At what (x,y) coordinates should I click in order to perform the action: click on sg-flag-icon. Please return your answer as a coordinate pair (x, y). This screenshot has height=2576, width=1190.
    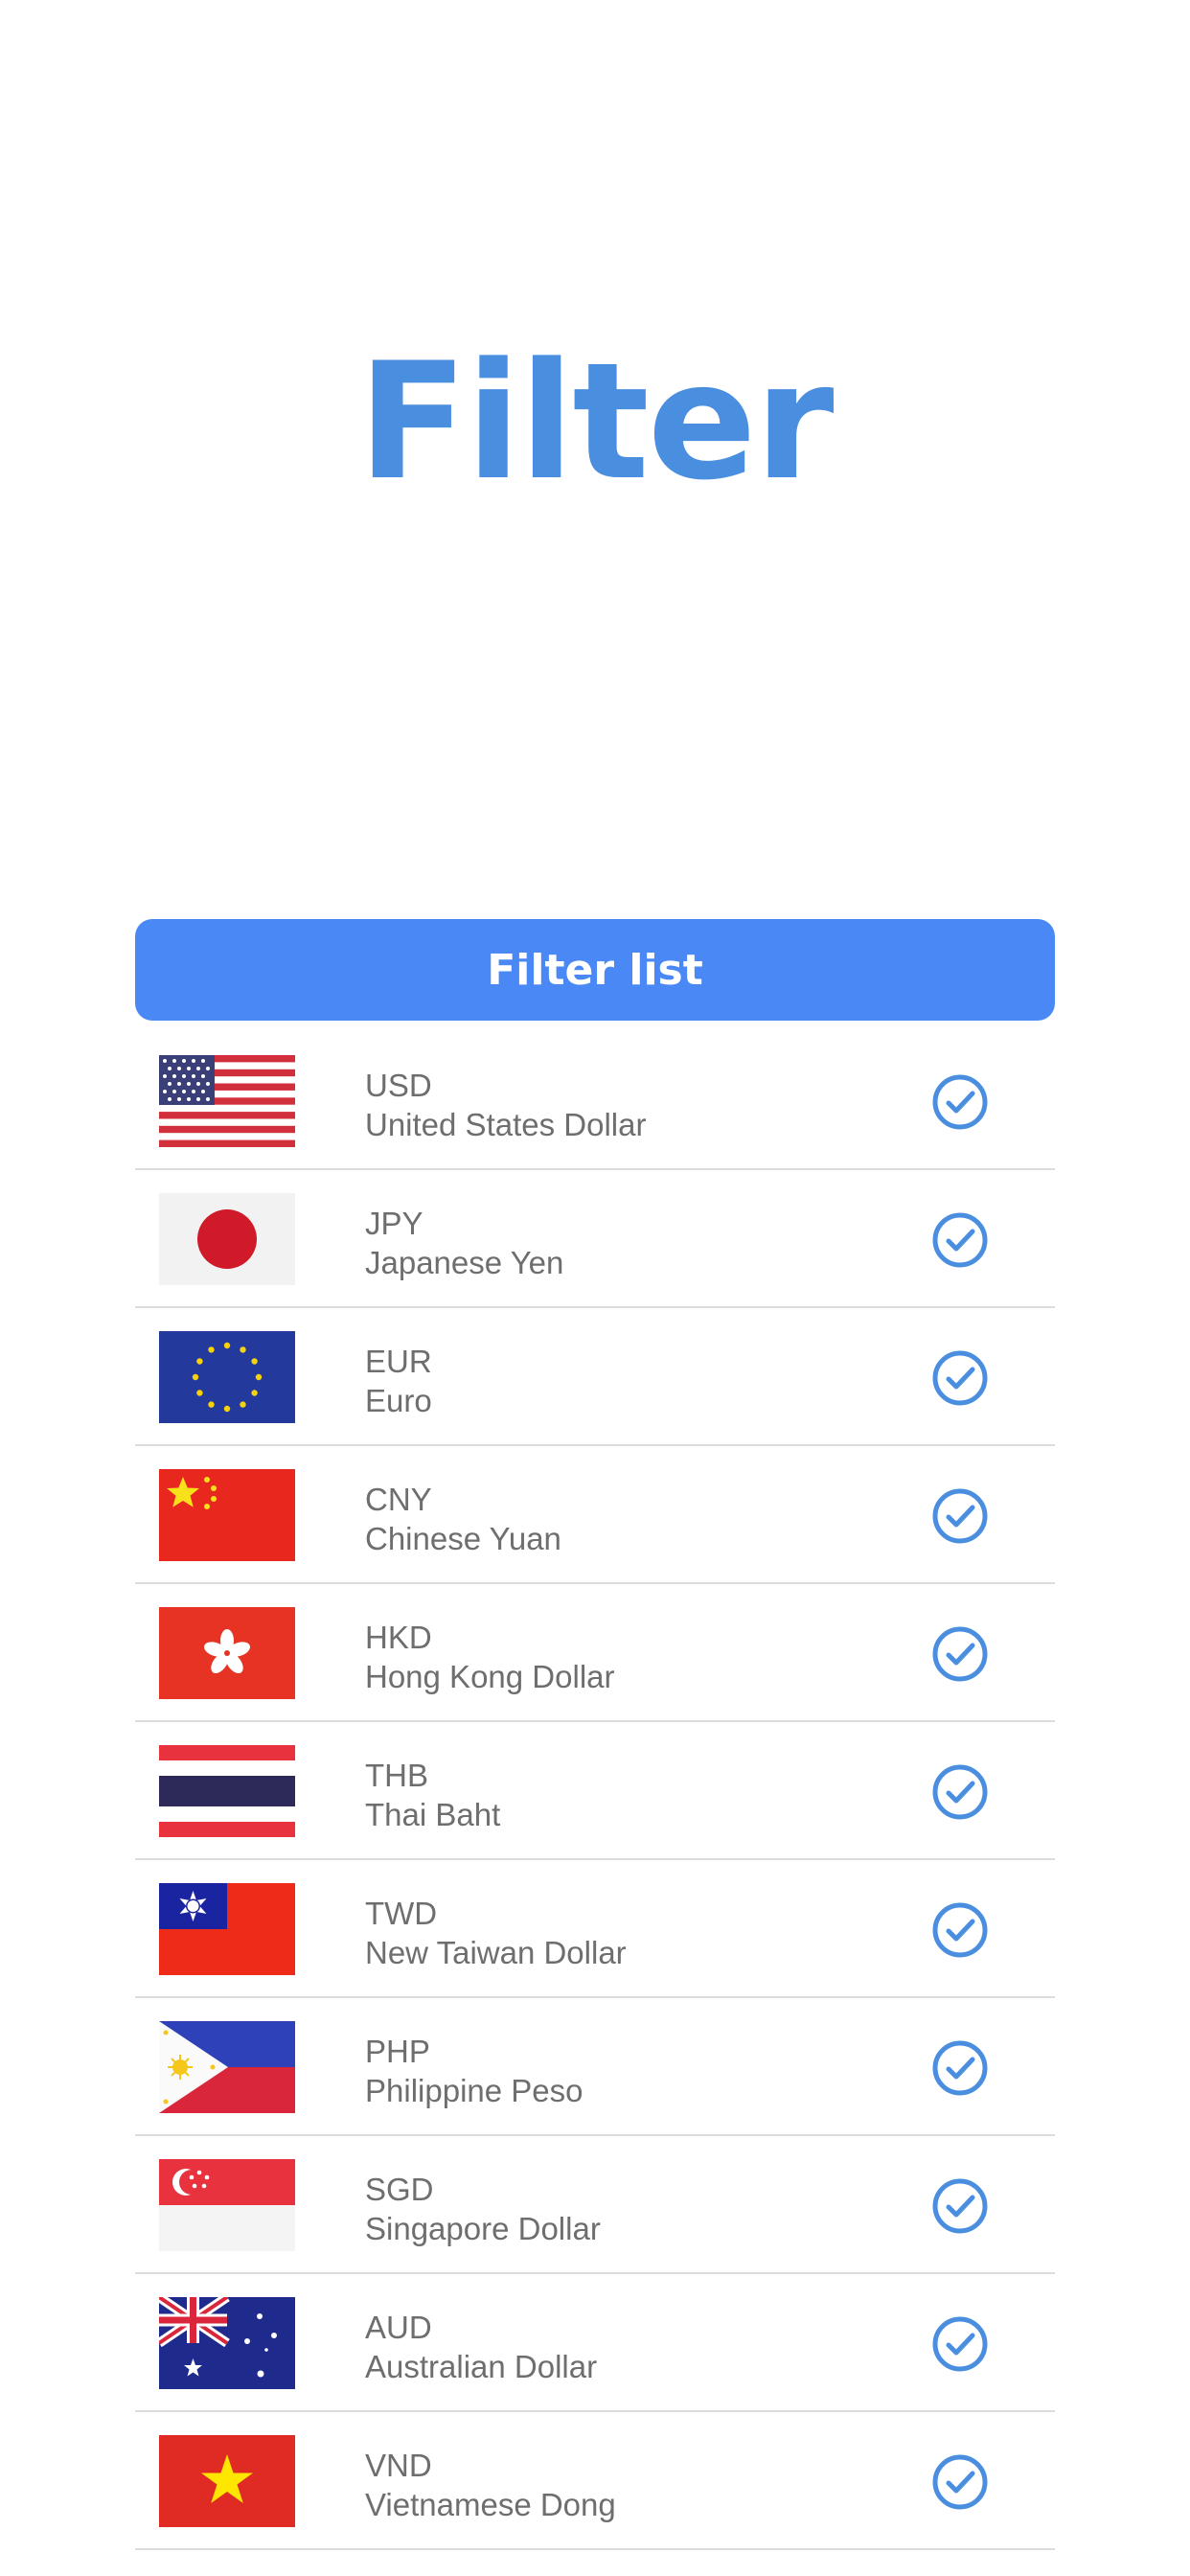
    Looking at the image, I should click on (227, 2205).